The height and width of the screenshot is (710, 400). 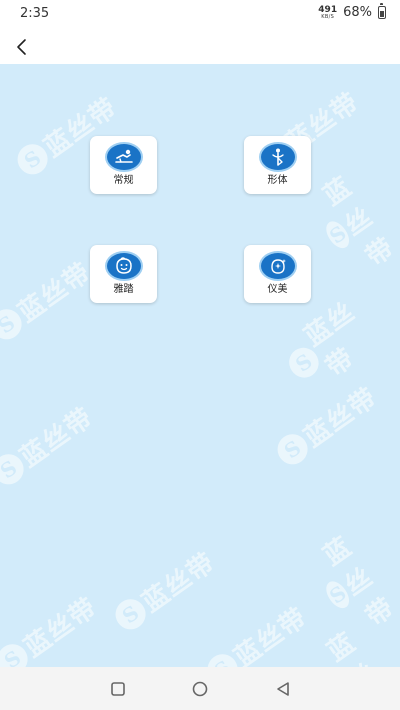 What do you see at coordinates (200, 15) in the screenshot?
I see `status-bar: 2:35 491 KB/S 68%` at bounding box center [200, 15].